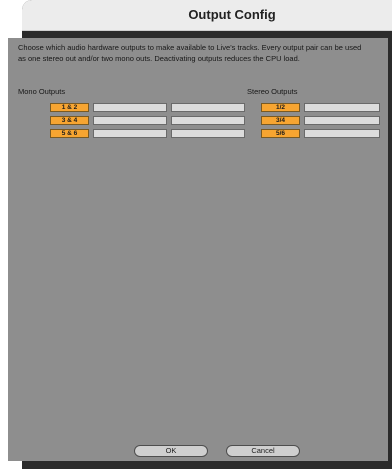  What do you see at coordinates (263, 451) in the screenshot?
I see `cancel-button: Cancel` at bounding box center [263, 451].